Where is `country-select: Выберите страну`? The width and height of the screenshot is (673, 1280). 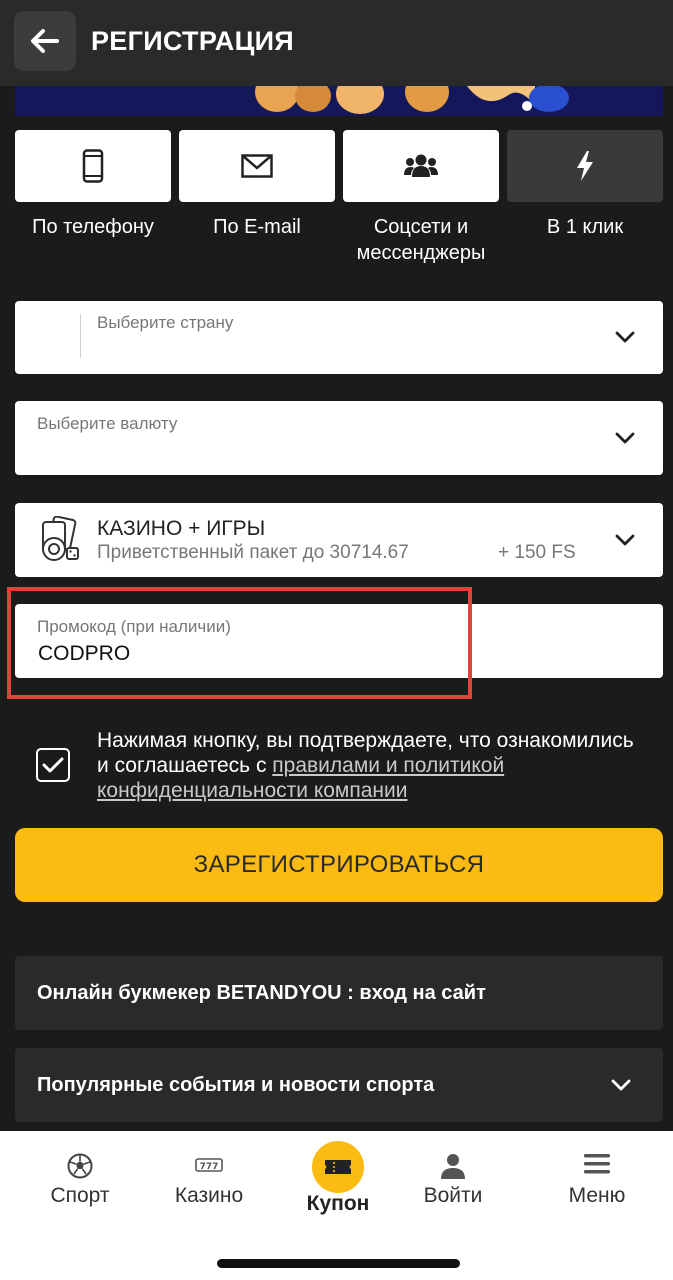 country-select: Выберите страну is located at coordinates (339, 337).